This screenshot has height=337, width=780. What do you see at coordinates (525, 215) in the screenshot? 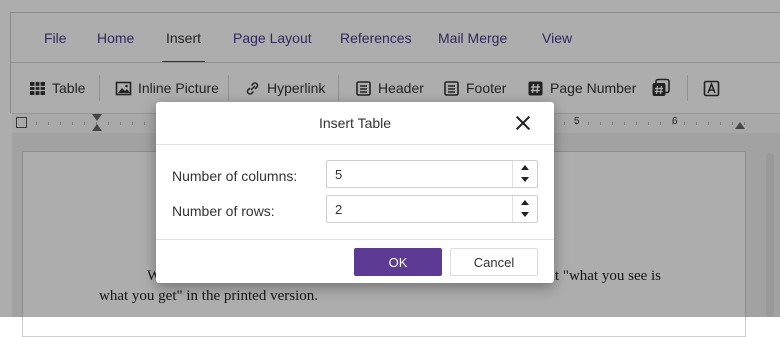
I see `rows-decrement-icon` at bounding box center [525, 215].